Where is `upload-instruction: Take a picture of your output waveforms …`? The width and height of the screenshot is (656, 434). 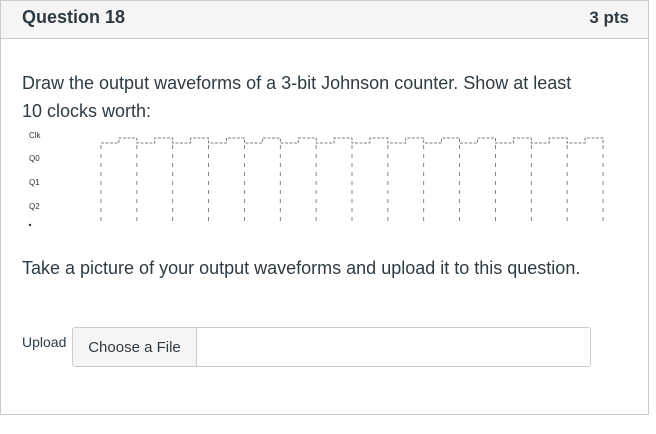
upload-instruction: Take a picture of your output waveforms … is located at coordinates (301, 268).